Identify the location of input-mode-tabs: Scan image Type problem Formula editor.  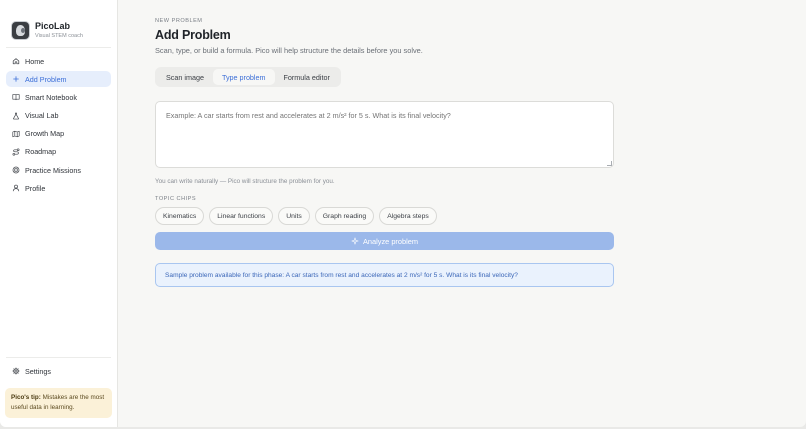
(248, 77).